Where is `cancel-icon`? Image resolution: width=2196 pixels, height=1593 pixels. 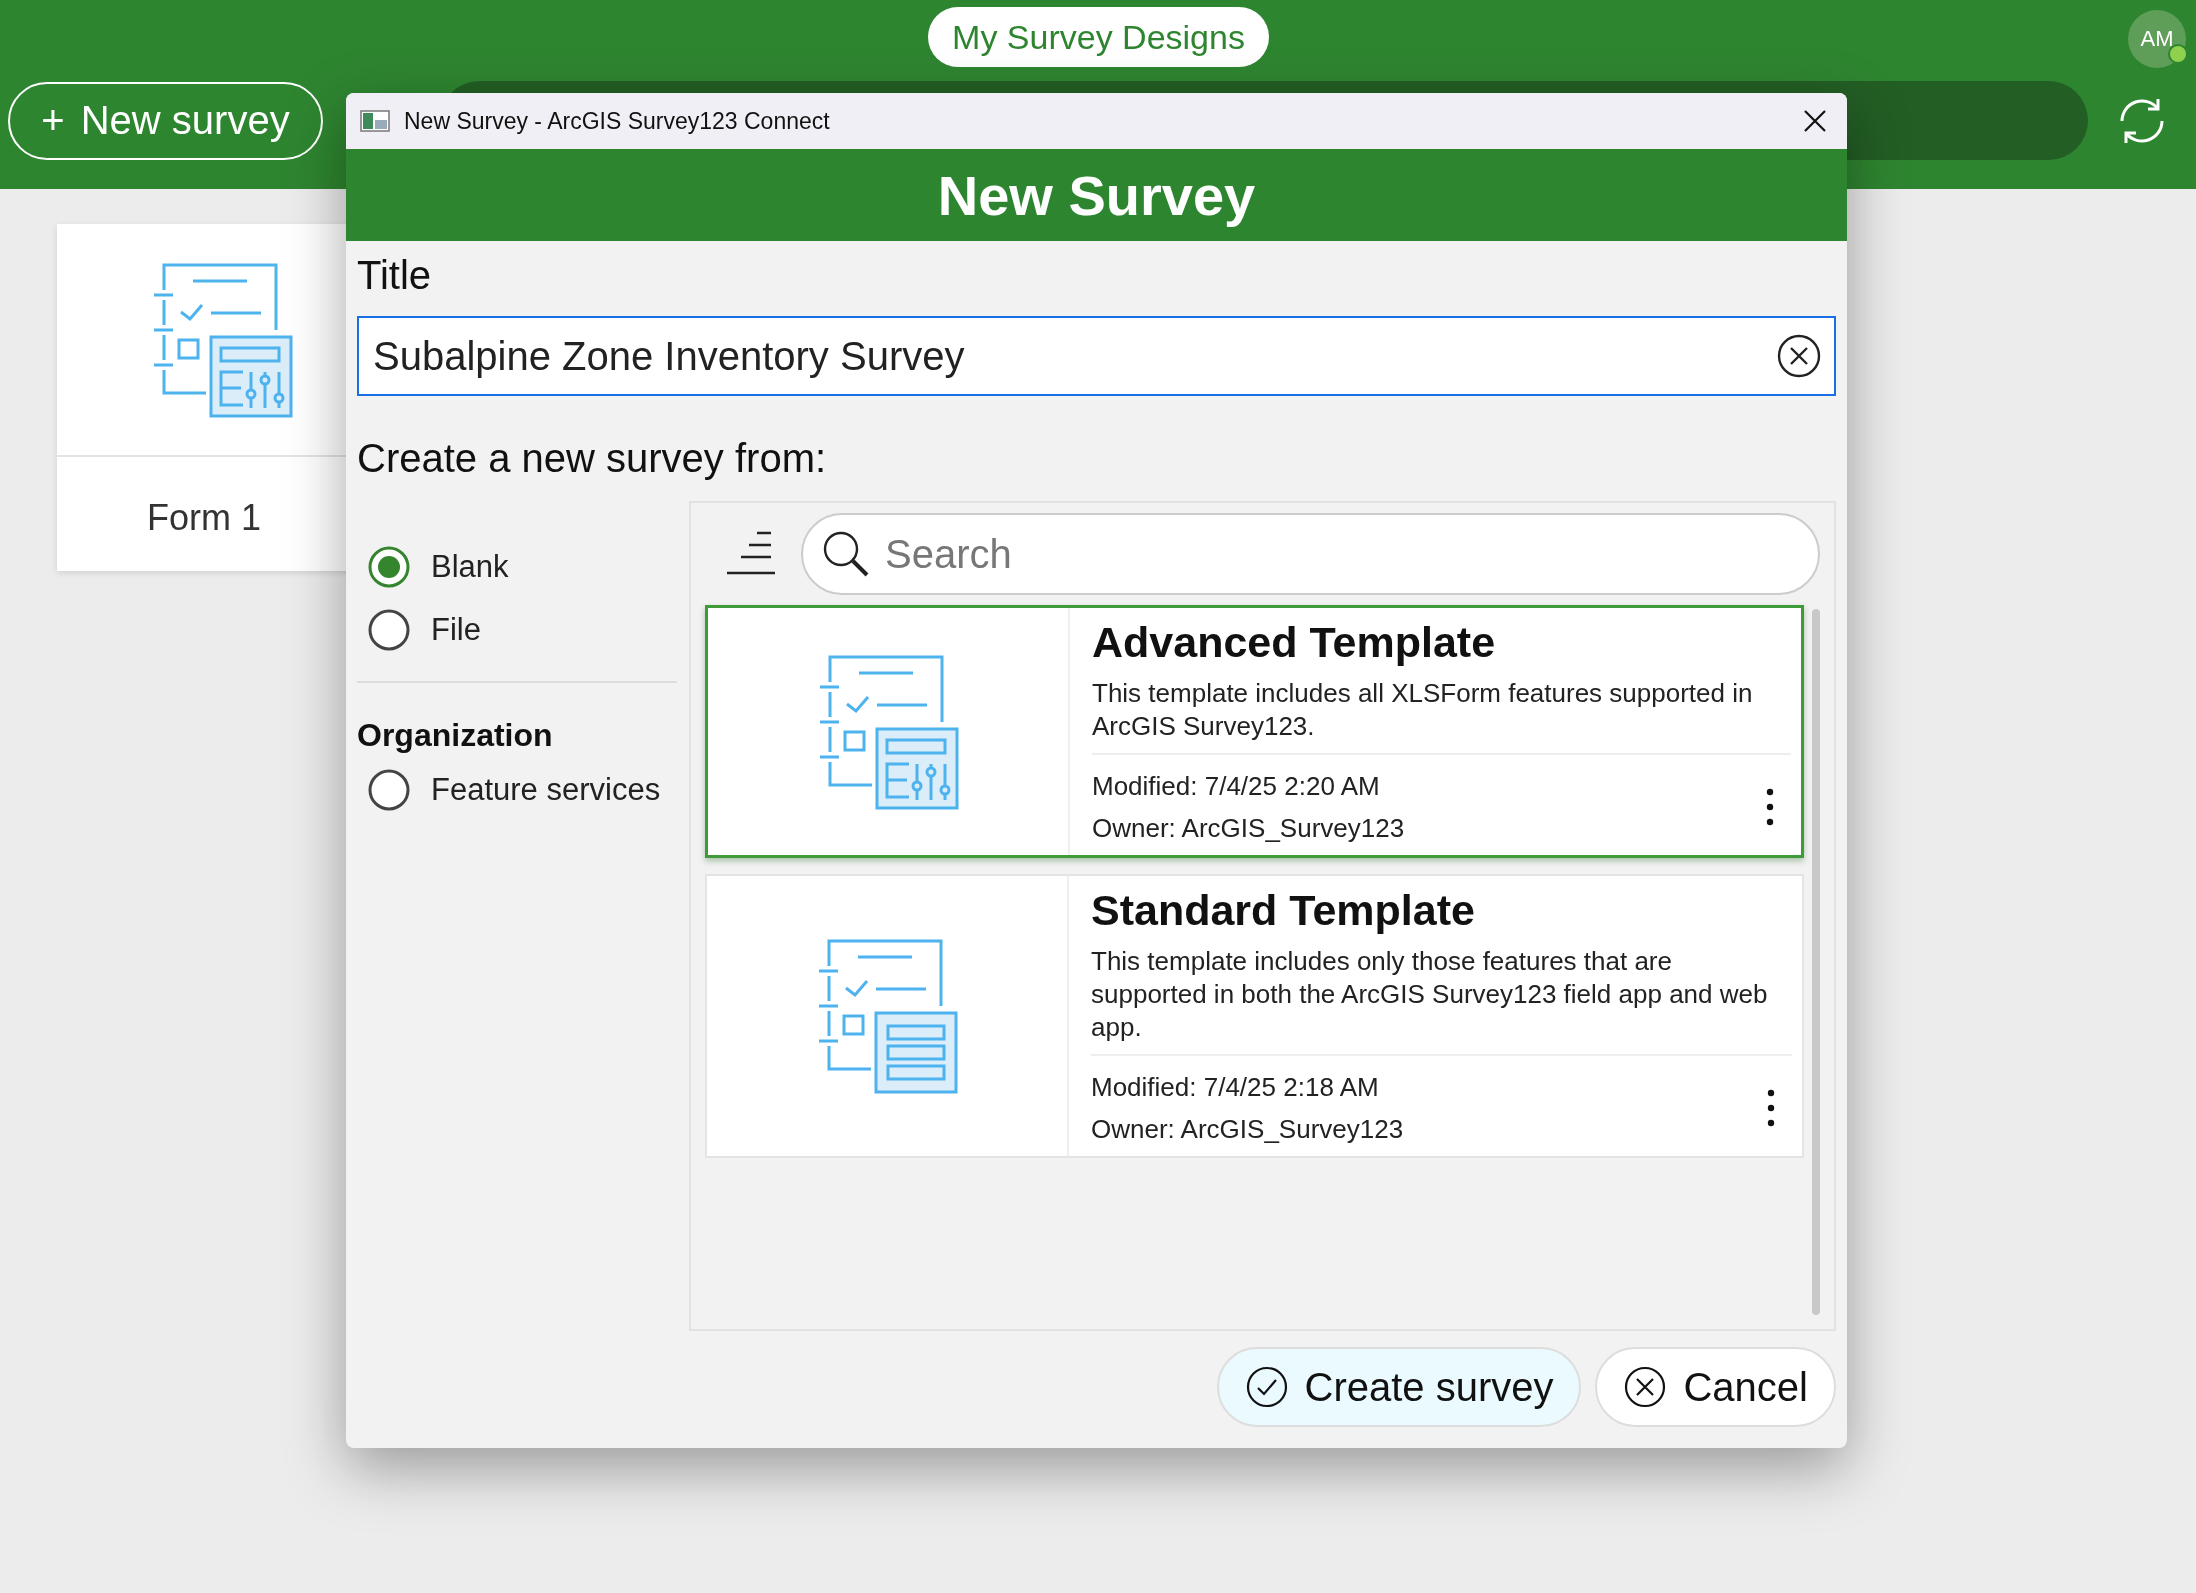
cancel-icon is located at coordinates (1645, 1387).